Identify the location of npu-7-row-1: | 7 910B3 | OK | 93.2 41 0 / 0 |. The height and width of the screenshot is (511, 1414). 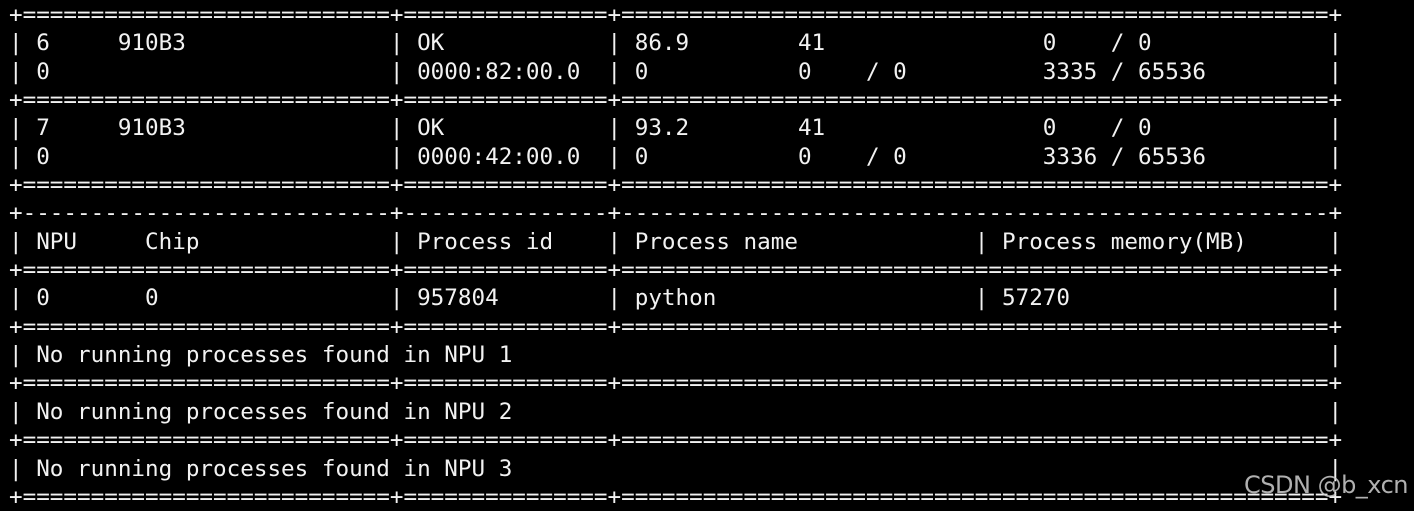
(676, 128).